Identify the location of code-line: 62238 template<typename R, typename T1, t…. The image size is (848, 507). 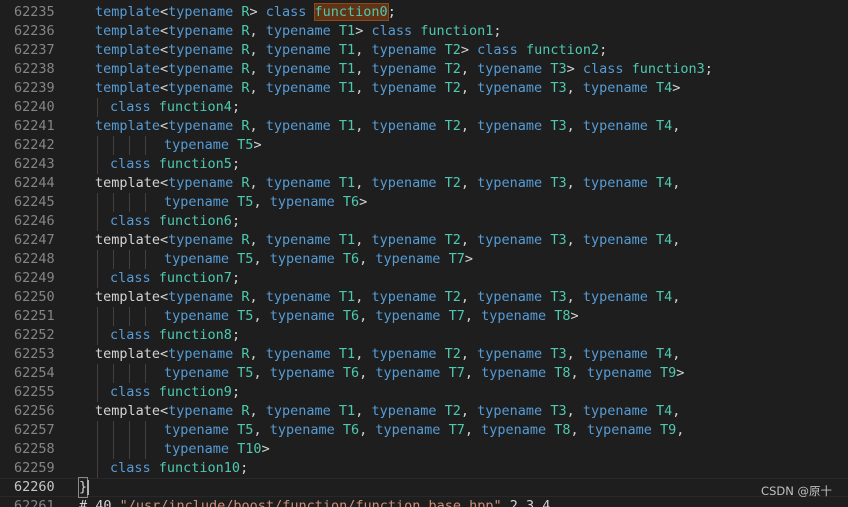
(424, 69).